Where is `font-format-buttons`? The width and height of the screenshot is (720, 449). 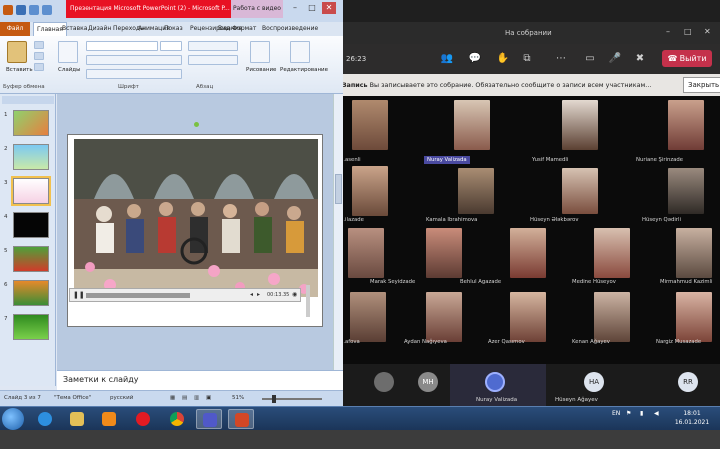
font-format-buttons is located at coordinates (134, 60).